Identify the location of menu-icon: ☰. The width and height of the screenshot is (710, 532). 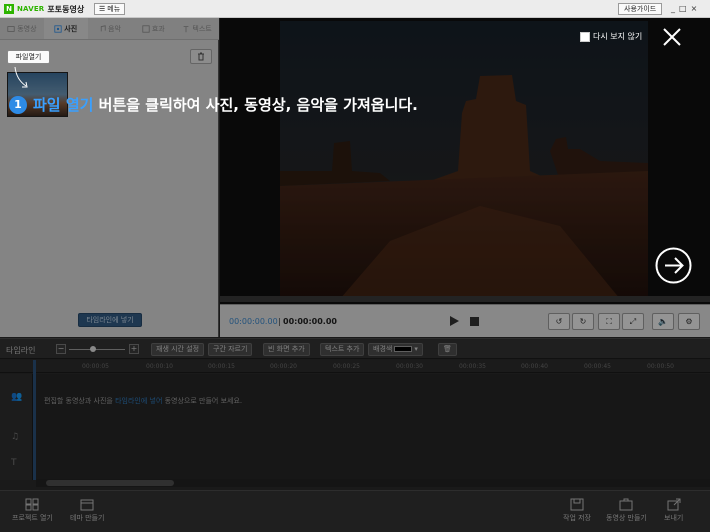
(102, 9).